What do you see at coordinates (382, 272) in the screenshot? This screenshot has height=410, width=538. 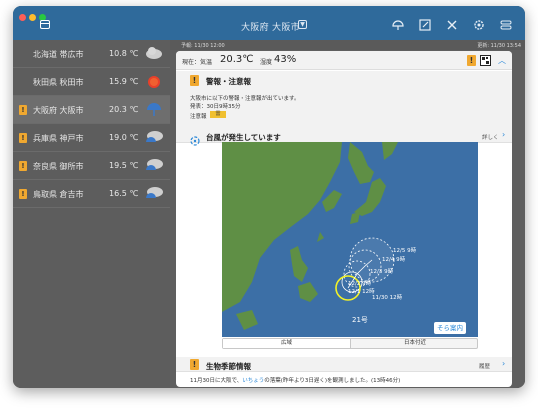 I see `typhoon-forecast-label: 12/3 9時` at bounding box center [382, 272].